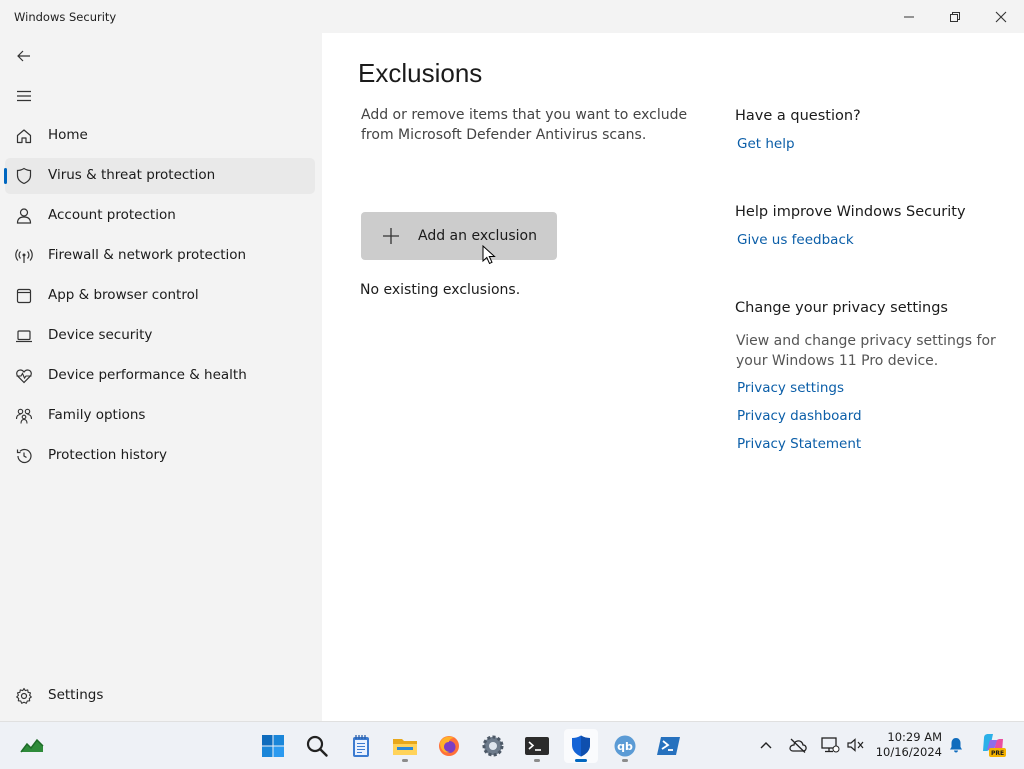  What do you see at coordinates (24, 136) in the screenshot?
I see `home-icon` at bounding box center [24, 136].